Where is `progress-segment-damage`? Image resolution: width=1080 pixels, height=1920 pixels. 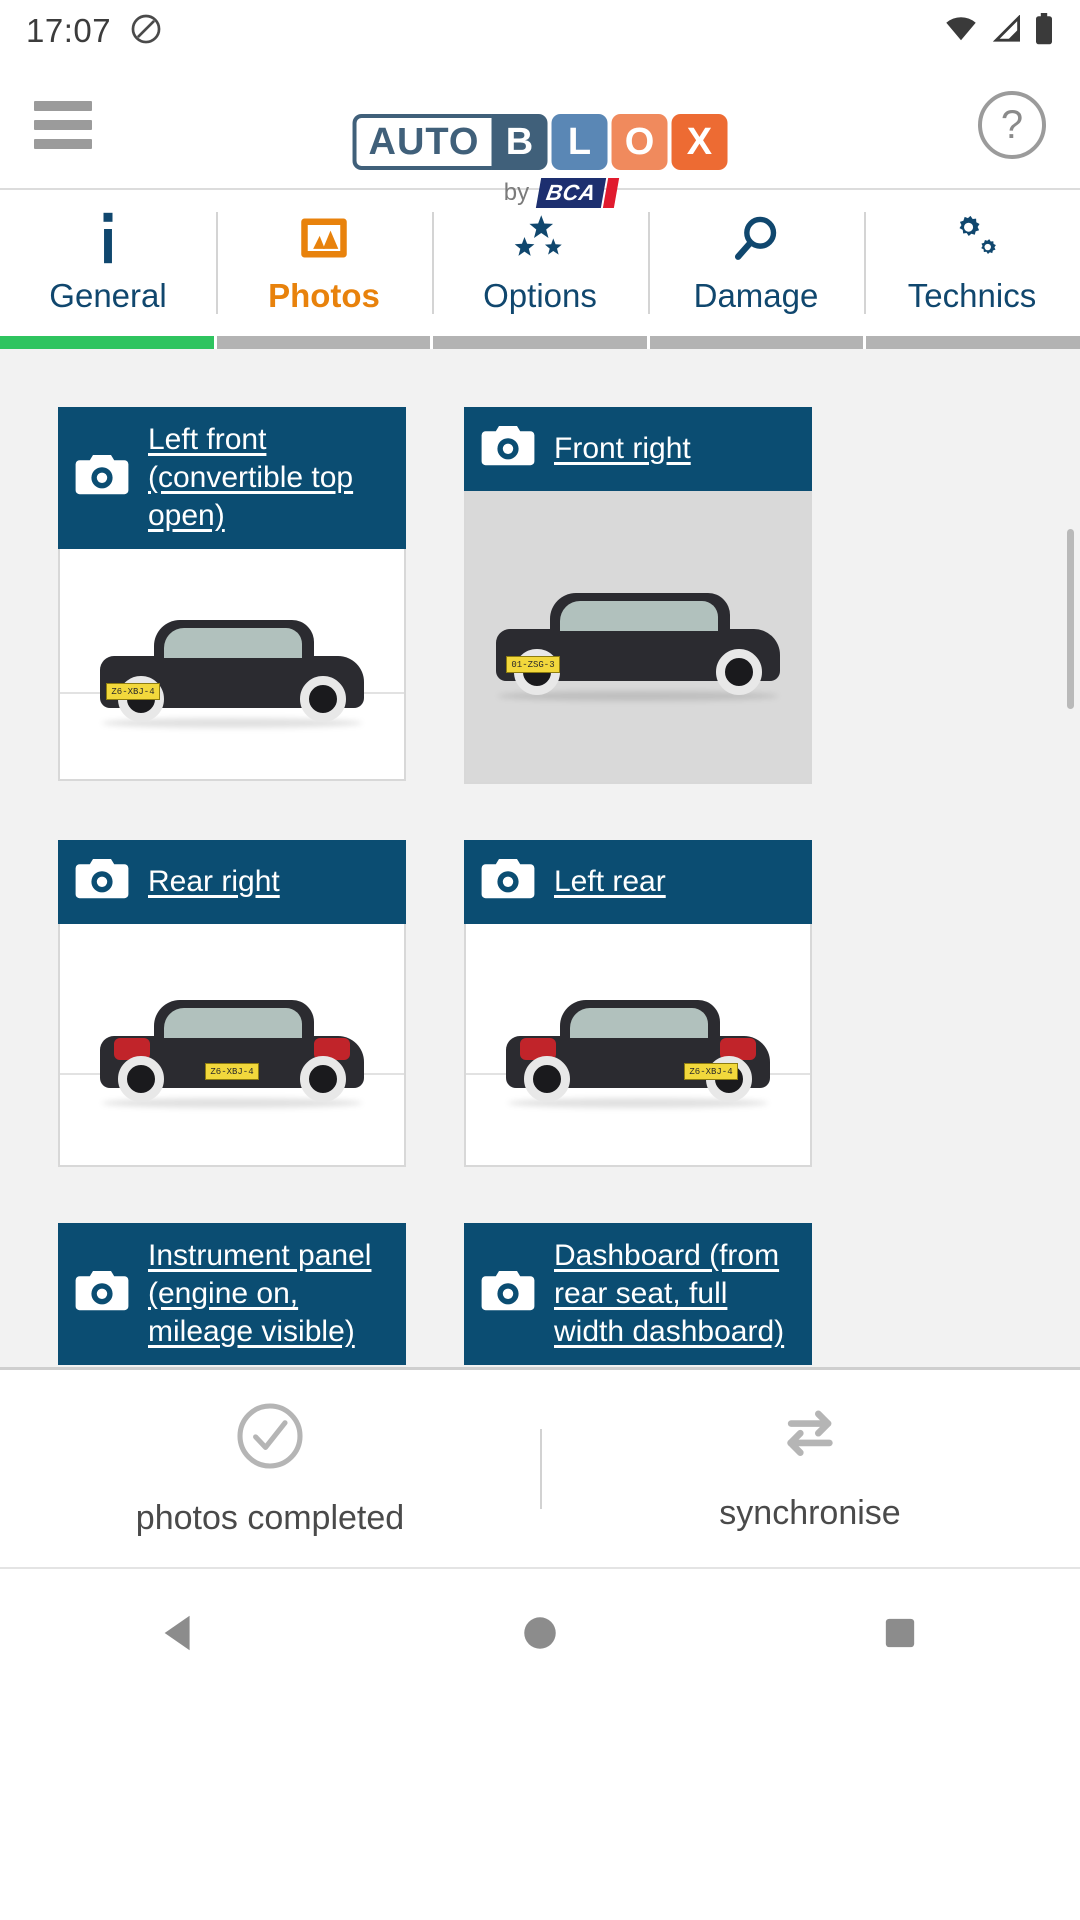 progress-segment-damage is located at coordinates (756, 342).